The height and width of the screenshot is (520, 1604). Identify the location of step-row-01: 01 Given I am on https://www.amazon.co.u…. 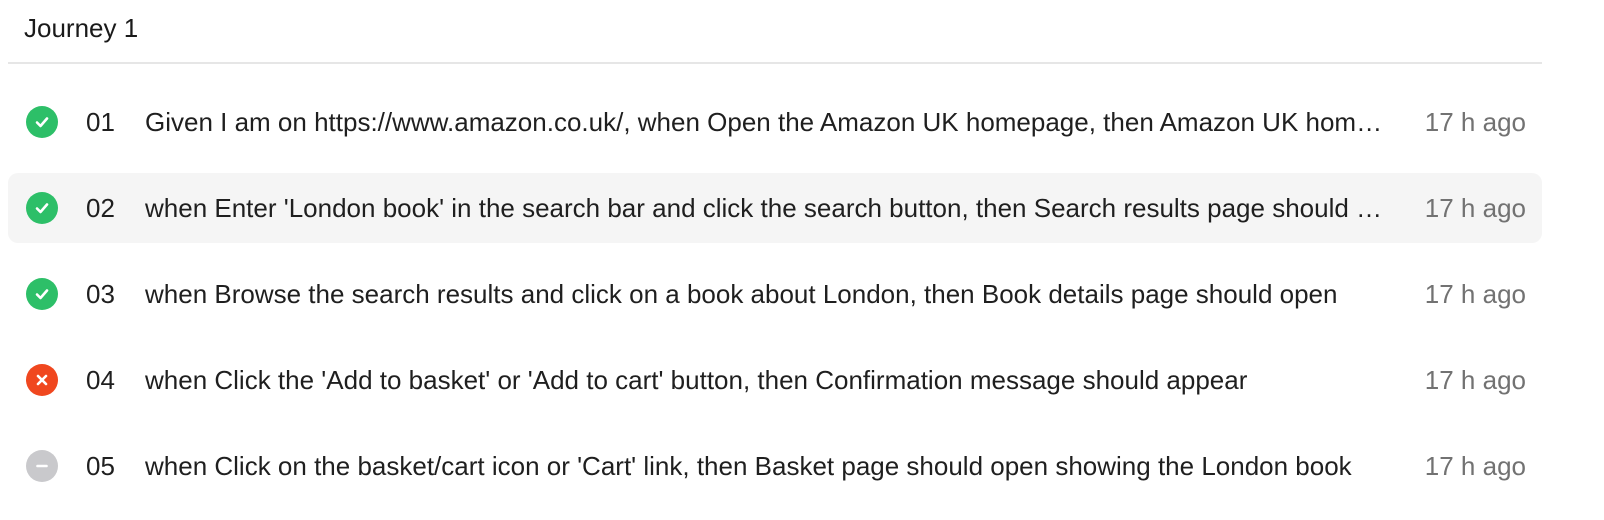
(775, 122).